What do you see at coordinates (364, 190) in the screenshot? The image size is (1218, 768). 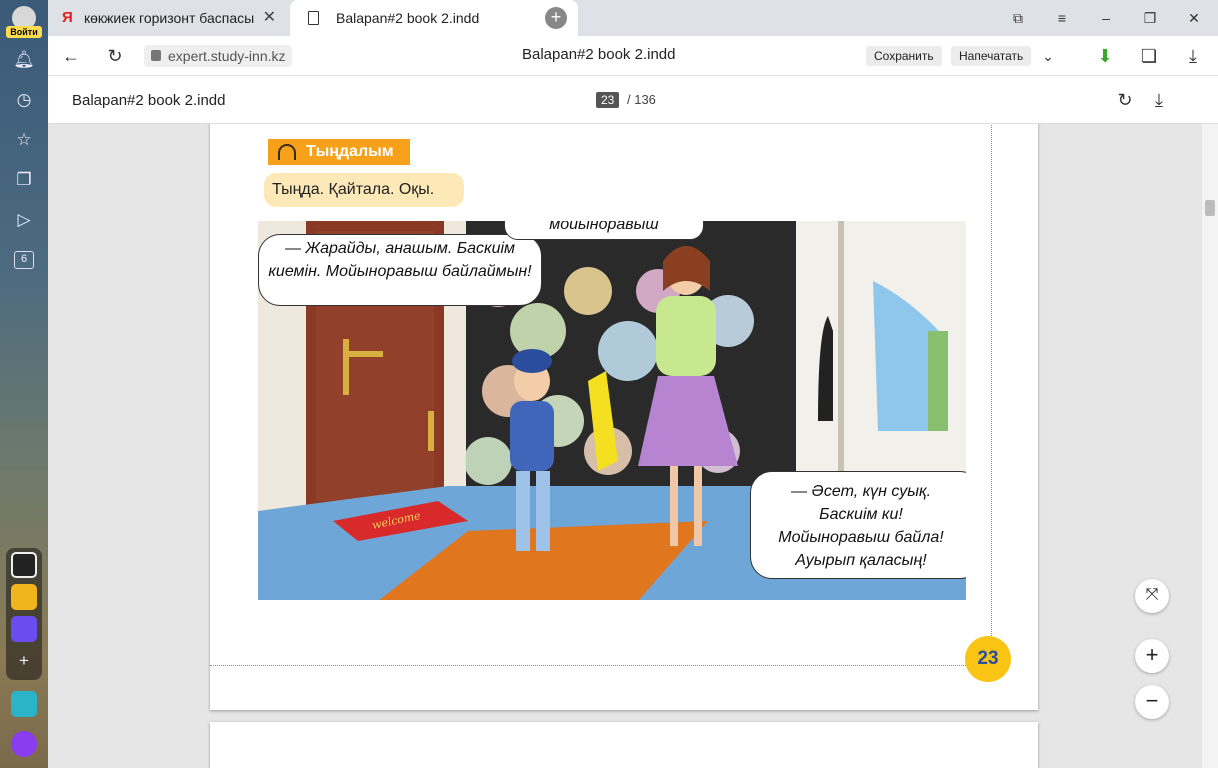 I see `instruction-label: Тыңда. Қайтала. Оқы.` at bounding box center [364, 190].